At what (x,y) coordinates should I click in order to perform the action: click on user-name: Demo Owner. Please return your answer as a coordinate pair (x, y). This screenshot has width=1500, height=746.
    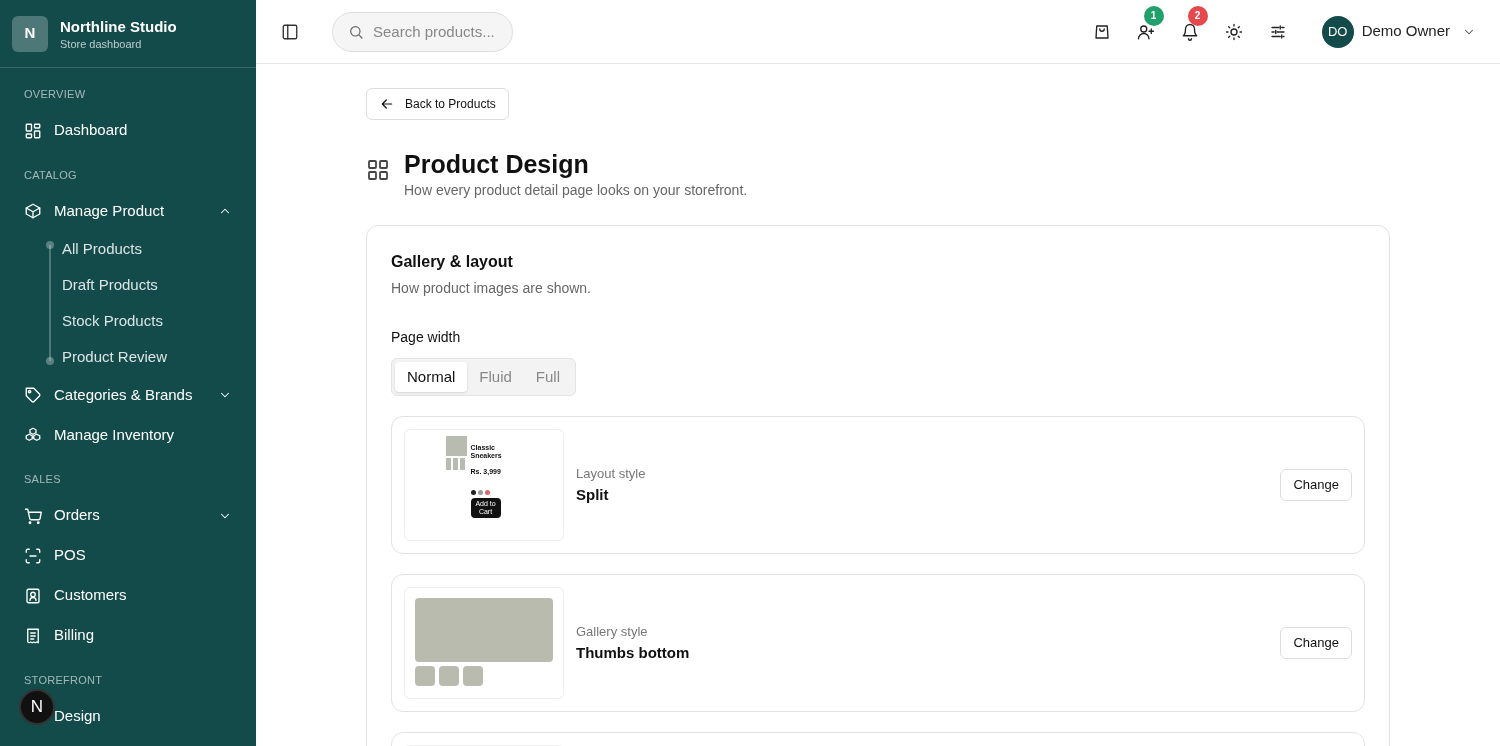
    Looking at the image, I should click on (1405, 31).